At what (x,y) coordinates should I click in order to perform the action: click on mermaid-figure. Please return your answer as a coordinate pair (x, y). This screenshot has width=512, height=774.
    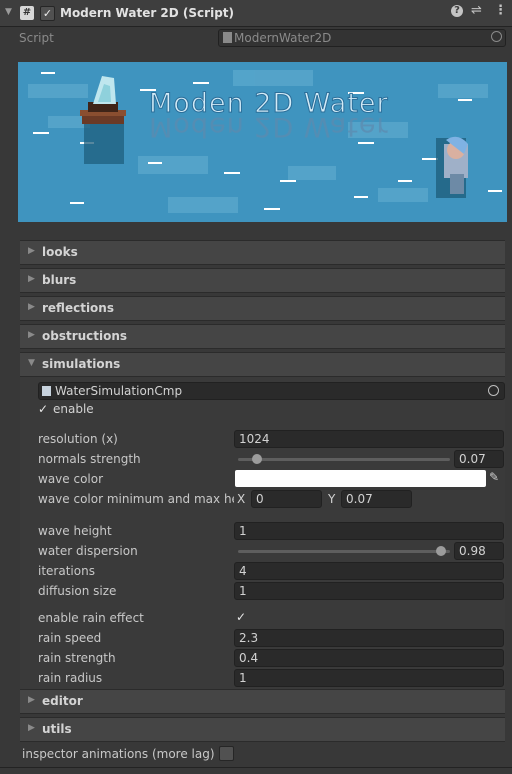
    Looking at the image, I should click on (452, 167).